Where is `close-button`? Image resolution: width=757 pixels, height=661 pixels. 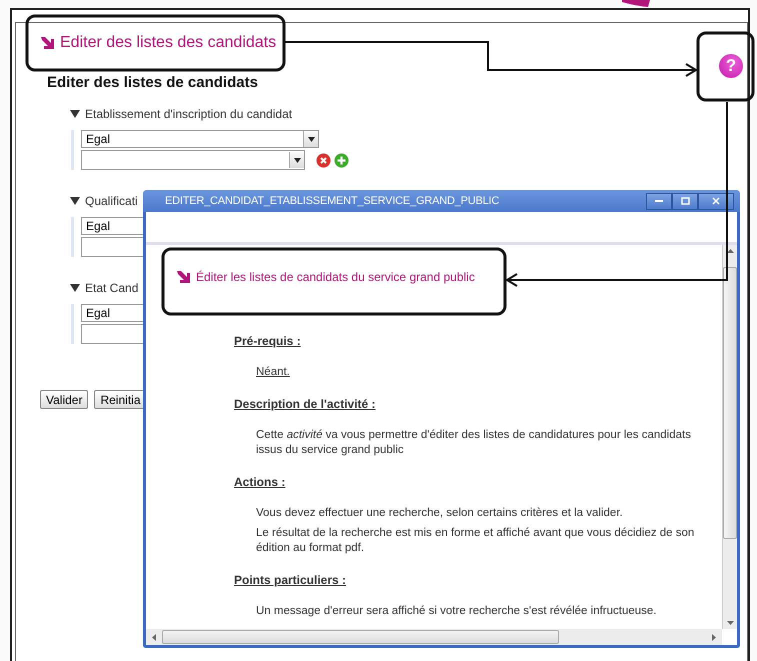
close-button is located at coordinates (716, 201).